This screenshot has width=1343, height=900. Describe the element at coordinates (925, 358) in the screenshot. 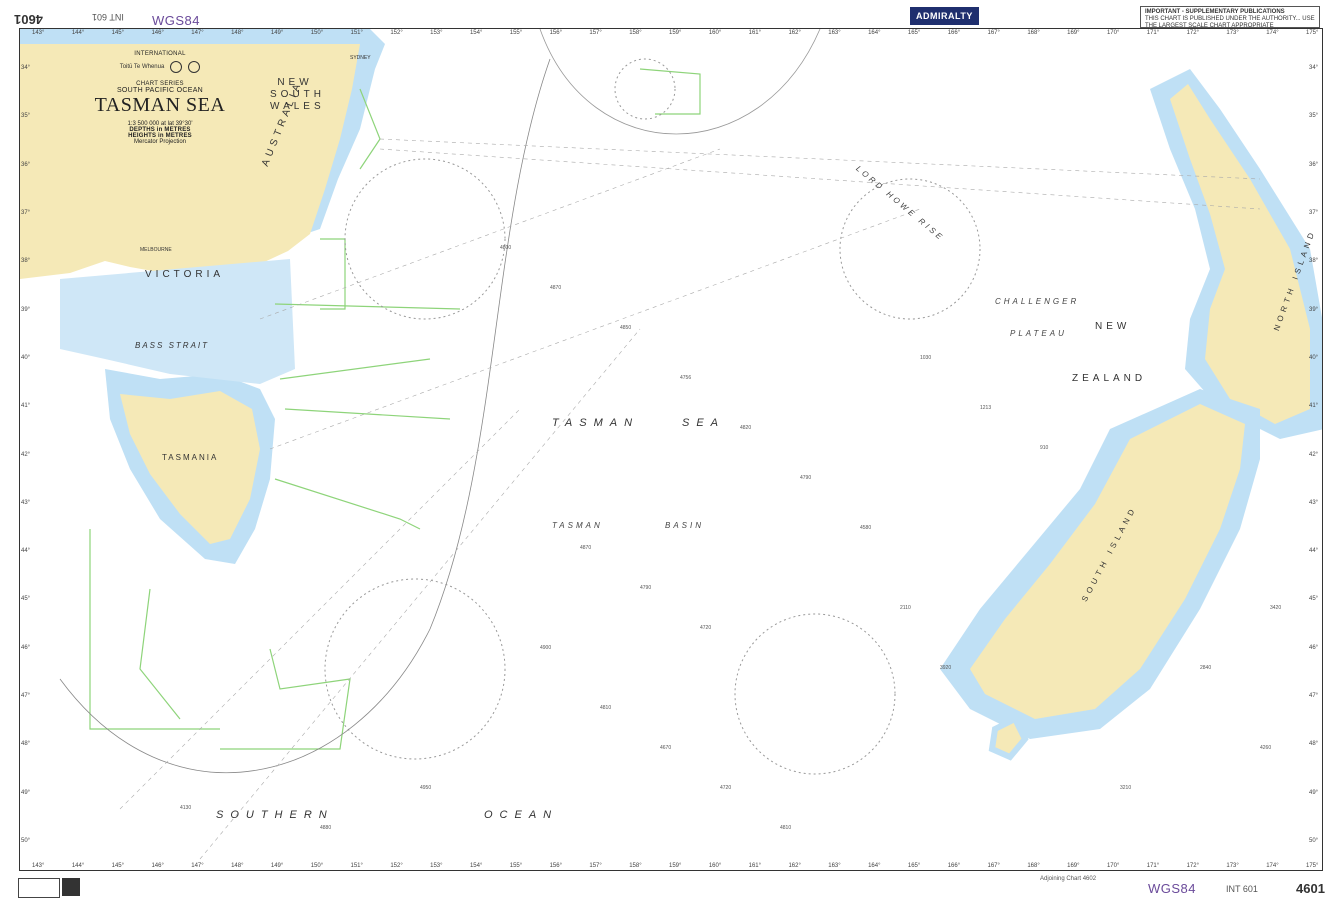

I see `svg-text: 1030` at that location.